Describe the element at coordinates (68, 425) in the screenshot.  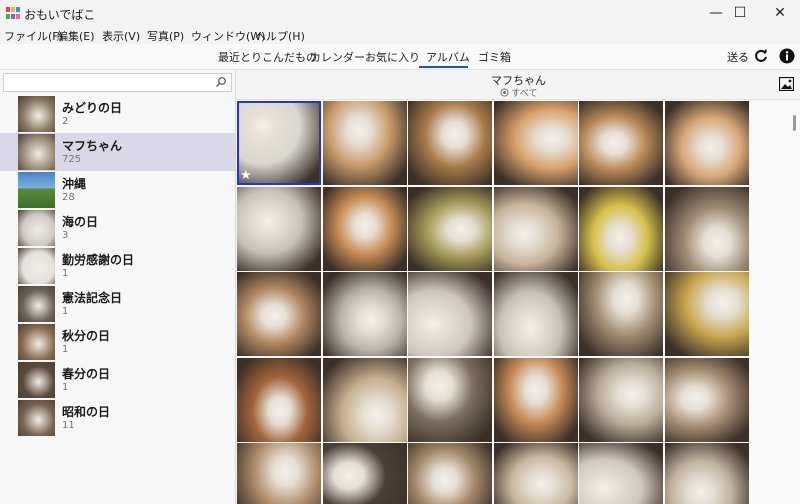
I see `album-count: 11` at that location.